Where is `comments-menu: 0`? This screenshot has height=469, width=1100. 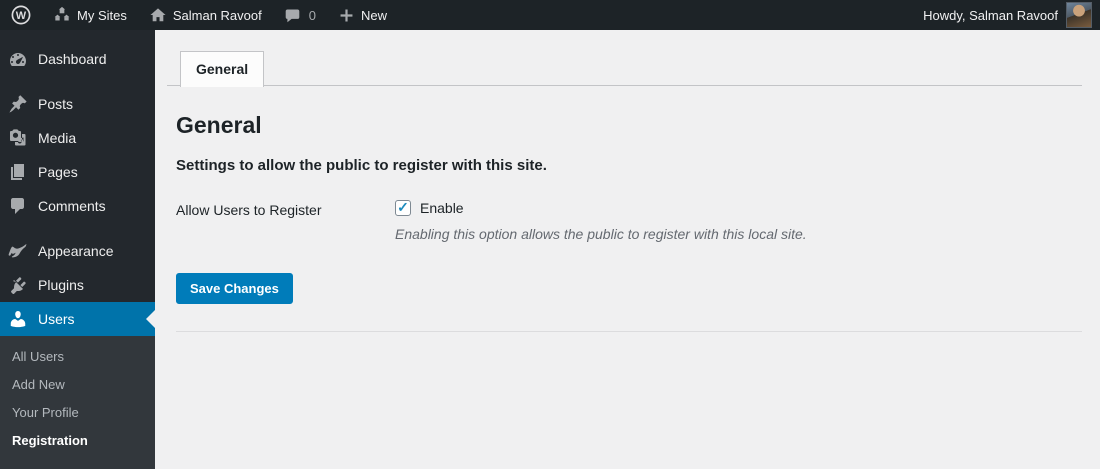 comments-menu: 0 is located at coordinates (300, 15).